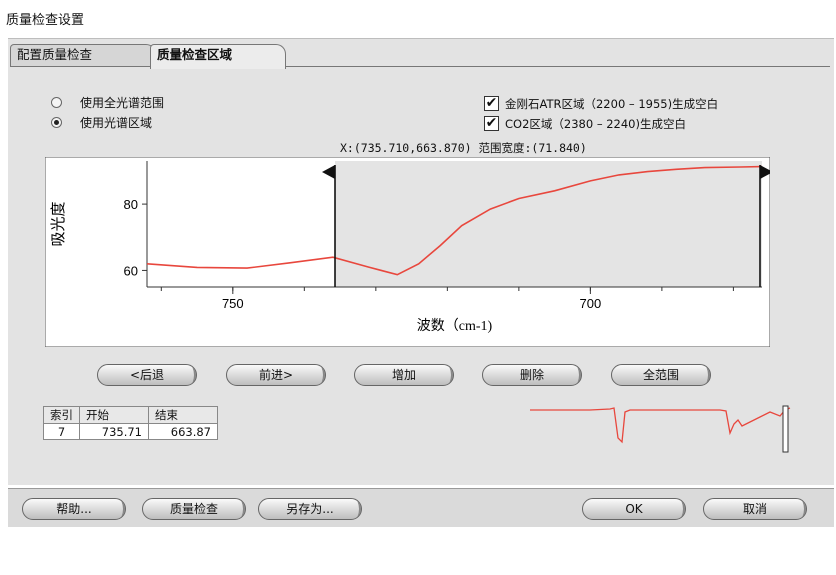  Describe the element at coordinates (276, 375) in the screenshot. I see `forward-button: 前进>` at that location.